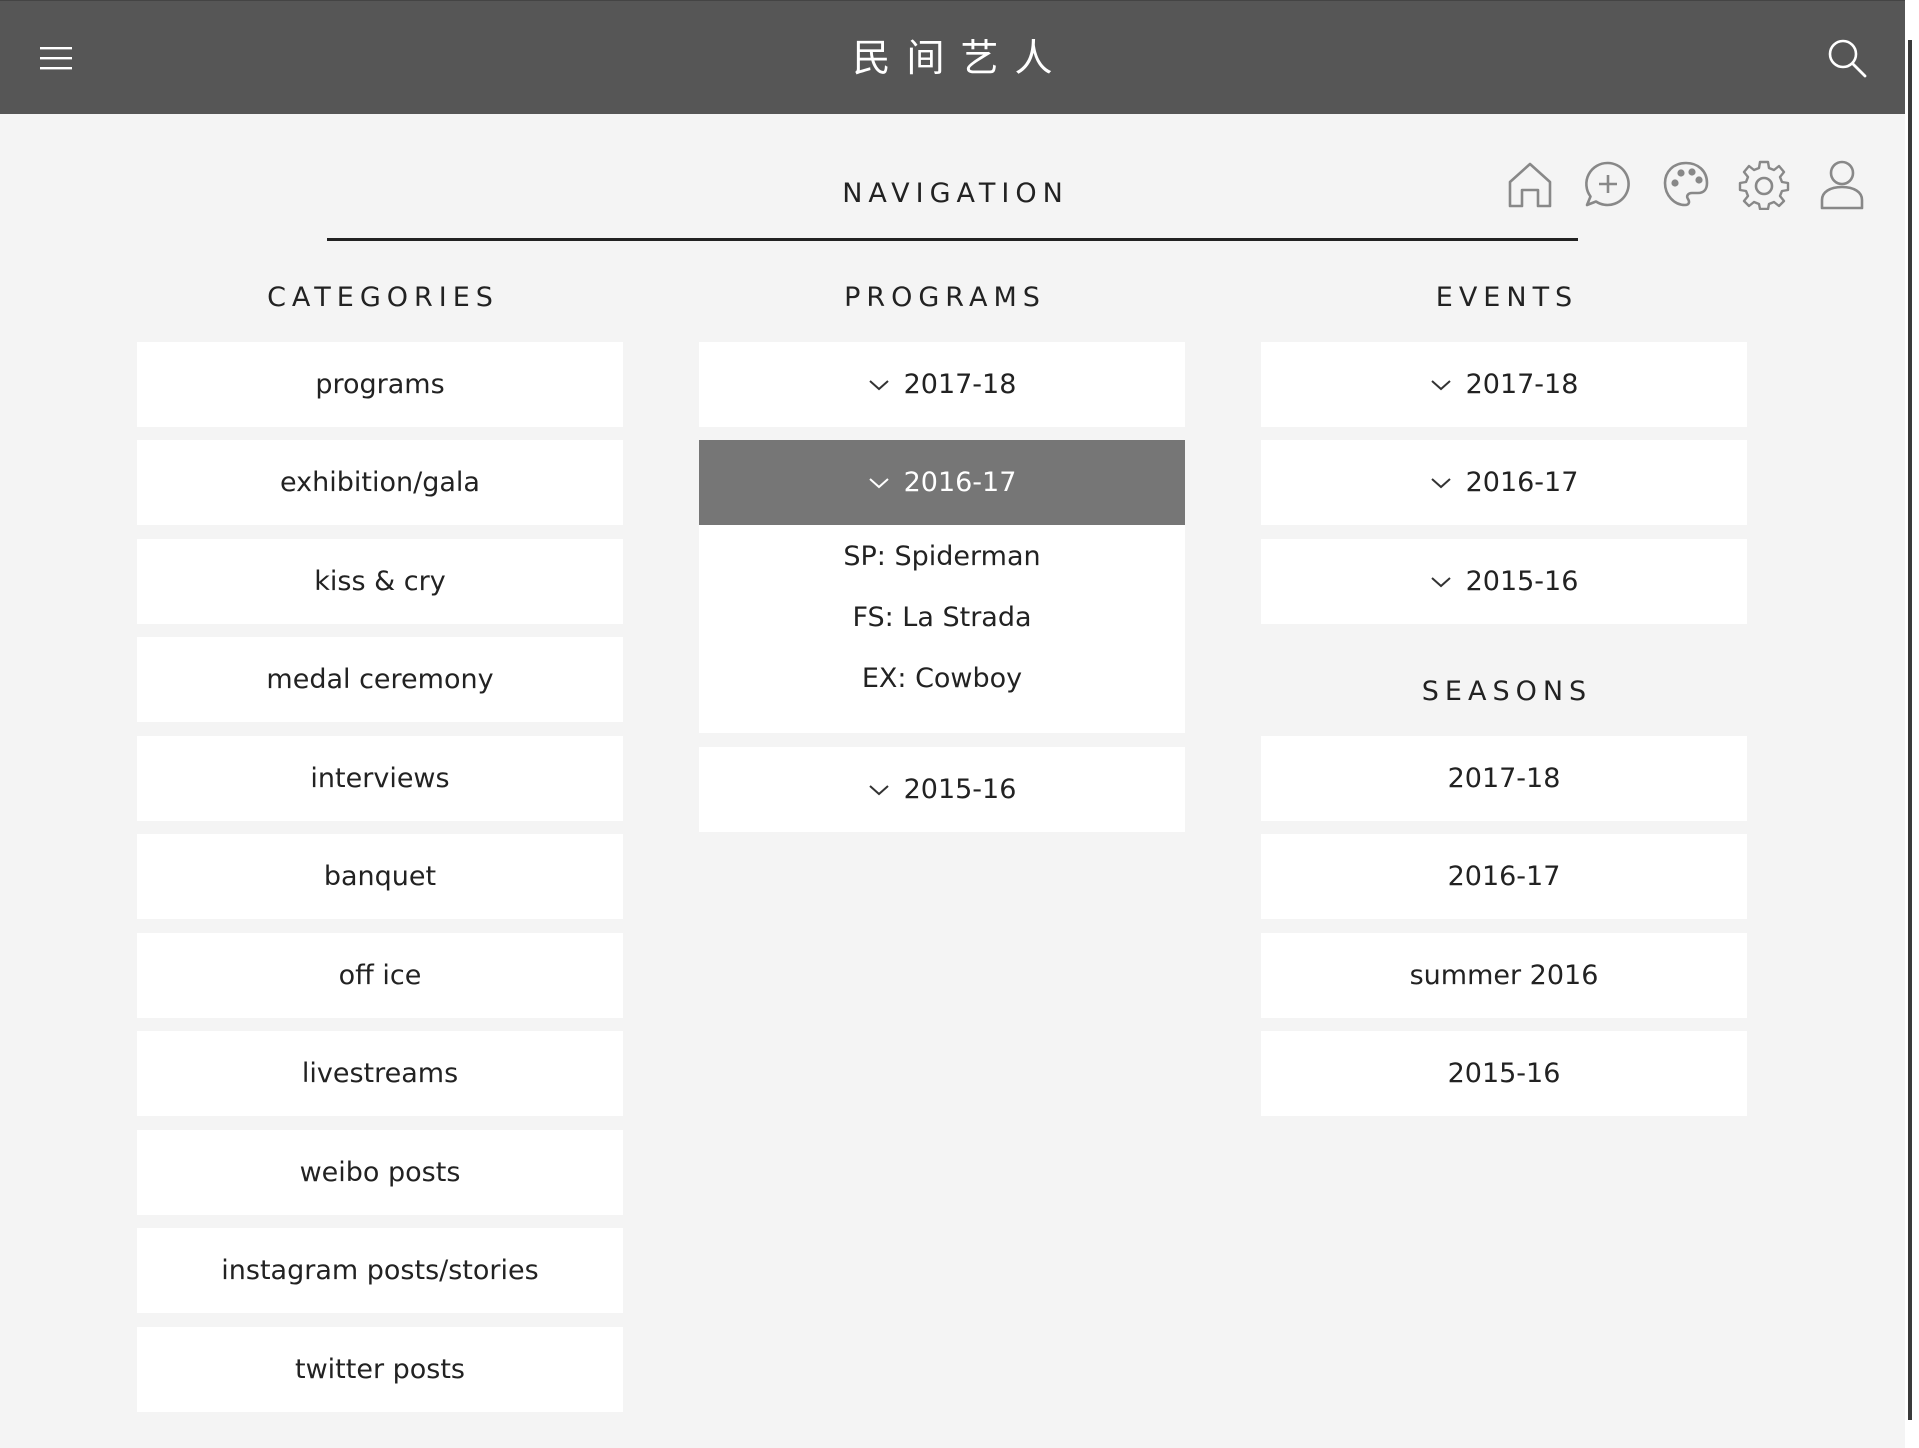 The height and width of the screenshot is (1448, 1919). I want to click on event-season-2016-17: 2016-17, so click(1504, 482).